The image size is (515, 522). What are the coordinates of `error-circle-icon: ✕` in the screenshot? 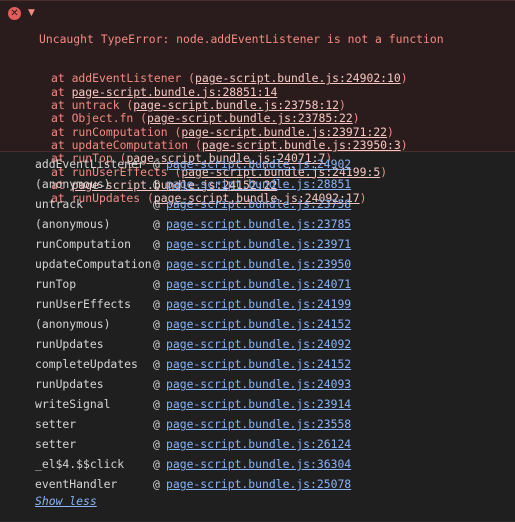 It's located at (14, 13).